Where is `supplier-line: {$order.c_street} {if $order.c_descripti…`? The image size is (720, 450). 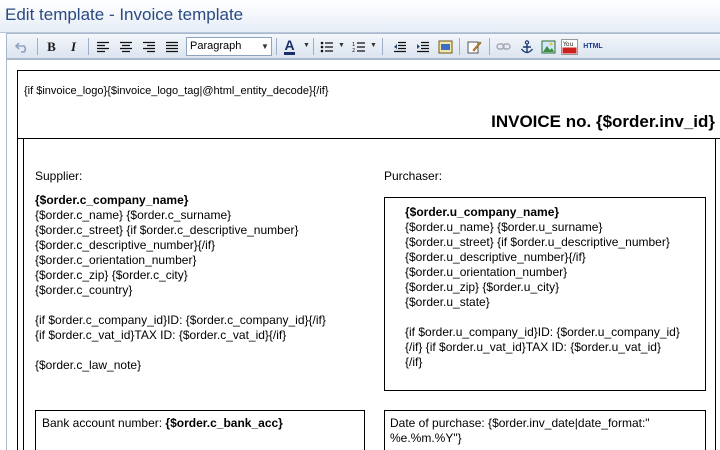
supplier-line: {$order.c_street} {if $order.c_descripti… is located at coordinates (167, 230).